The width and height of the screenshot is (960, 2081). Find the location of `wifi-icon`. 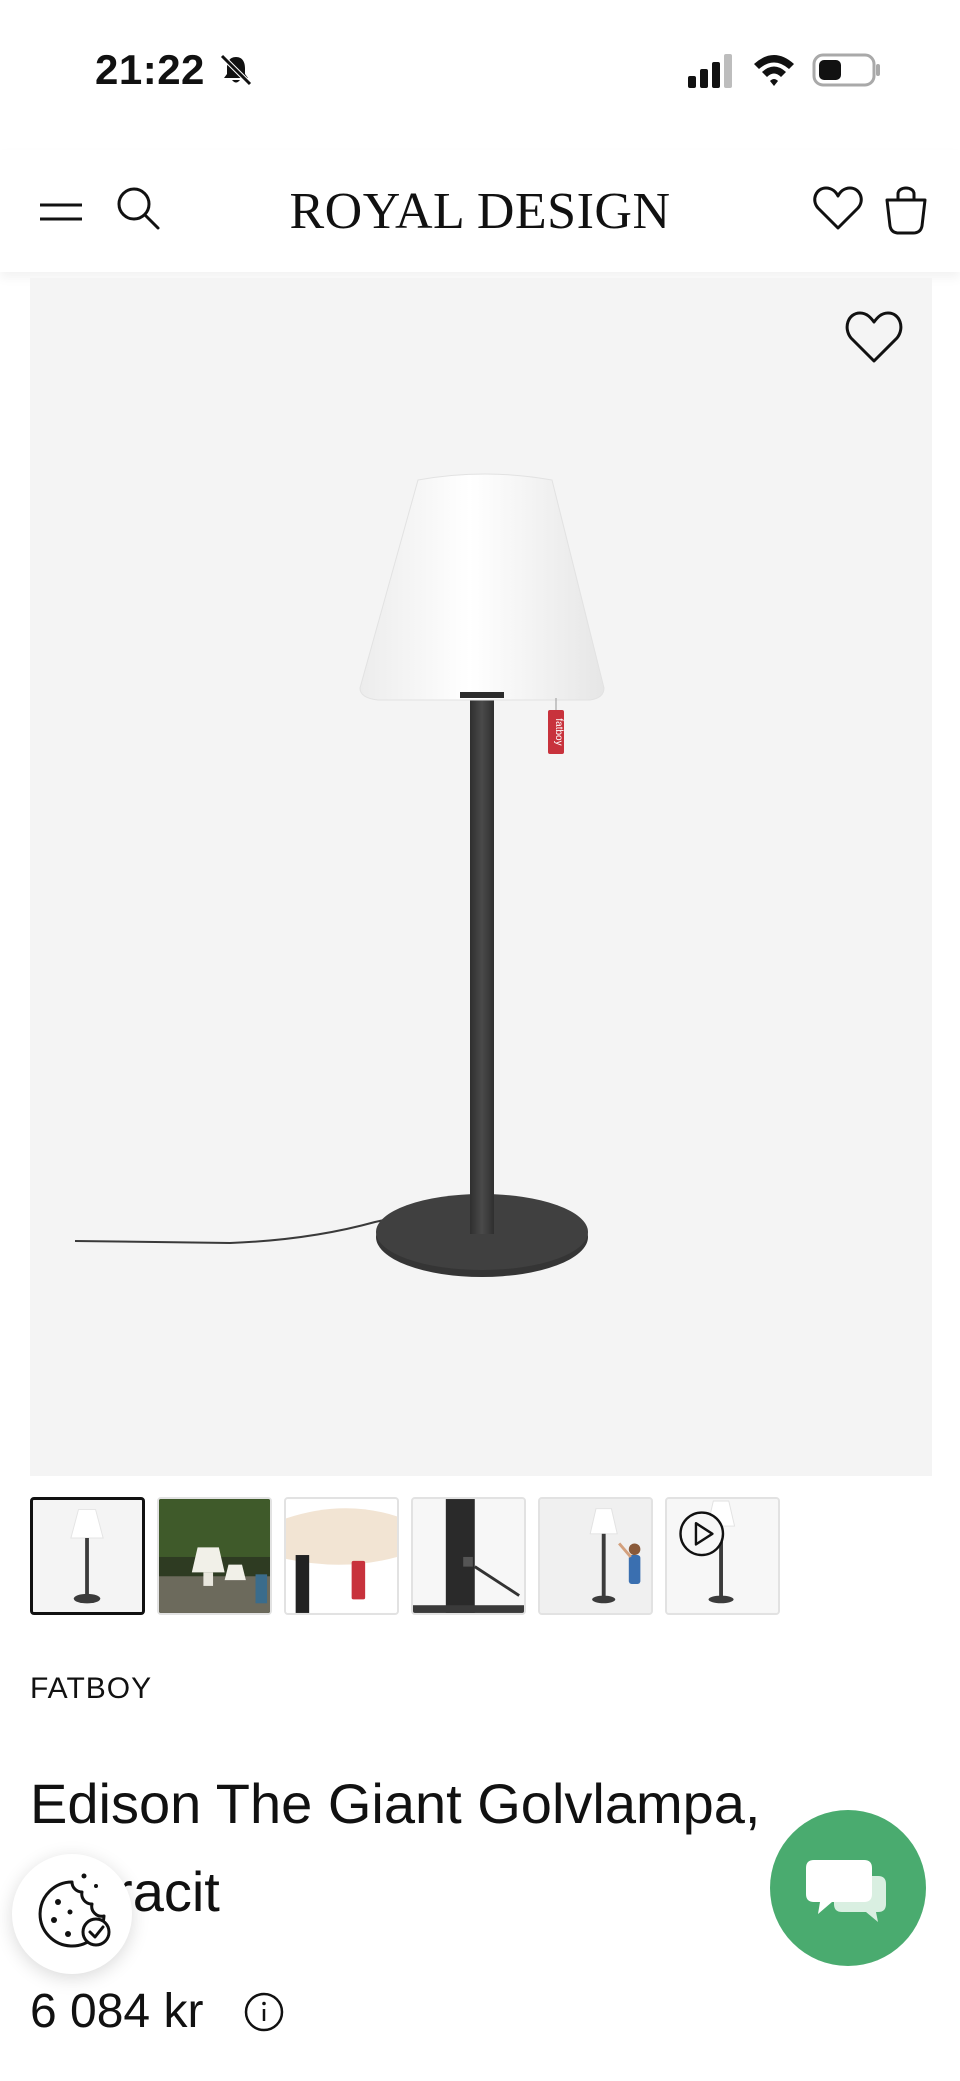

wifi-icon is located at coordinates (774, 70).